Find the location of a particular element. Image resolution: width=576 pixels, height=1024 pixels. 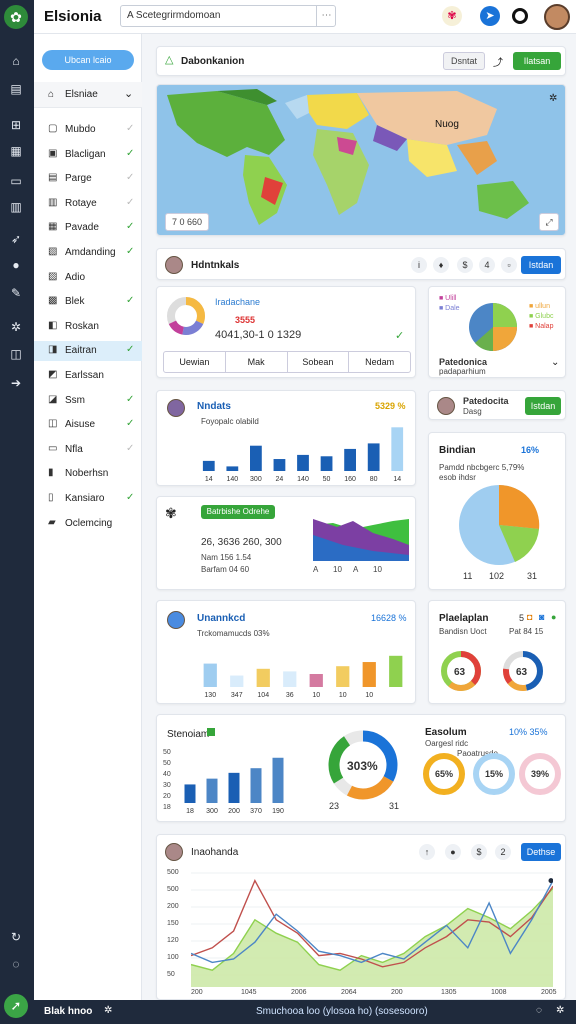

top-bar: Elsionia A Scetegrirmdomoan ⋯ ✾ ➤ is located at coordinates (305, 17).